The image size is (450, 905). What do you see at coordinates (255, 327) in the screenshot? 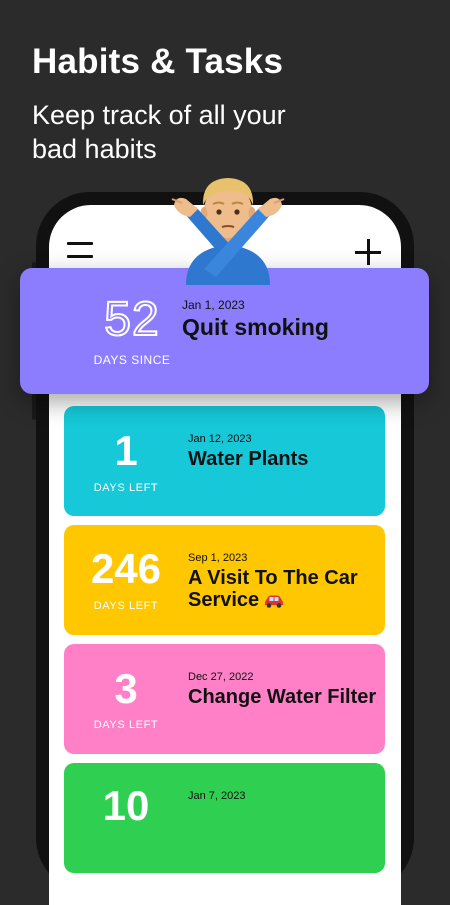
I see `habit-title: Quit smoking` at bounding box center [255, 327].